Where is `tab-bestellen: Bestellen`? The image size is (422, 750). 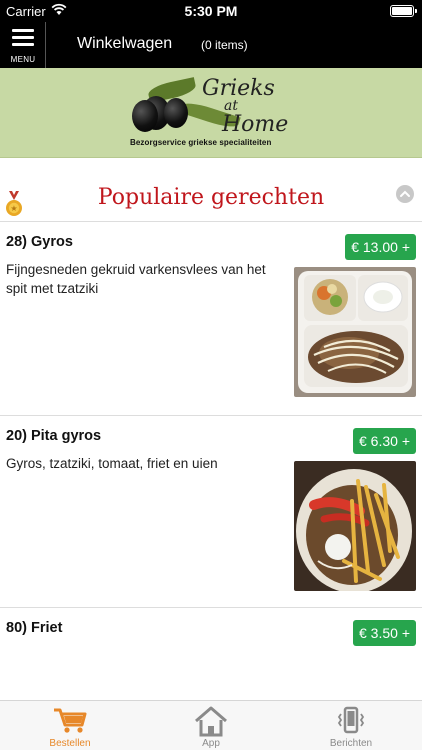 tab-bestellen: Bestellen is located at coordinates (70, 725).